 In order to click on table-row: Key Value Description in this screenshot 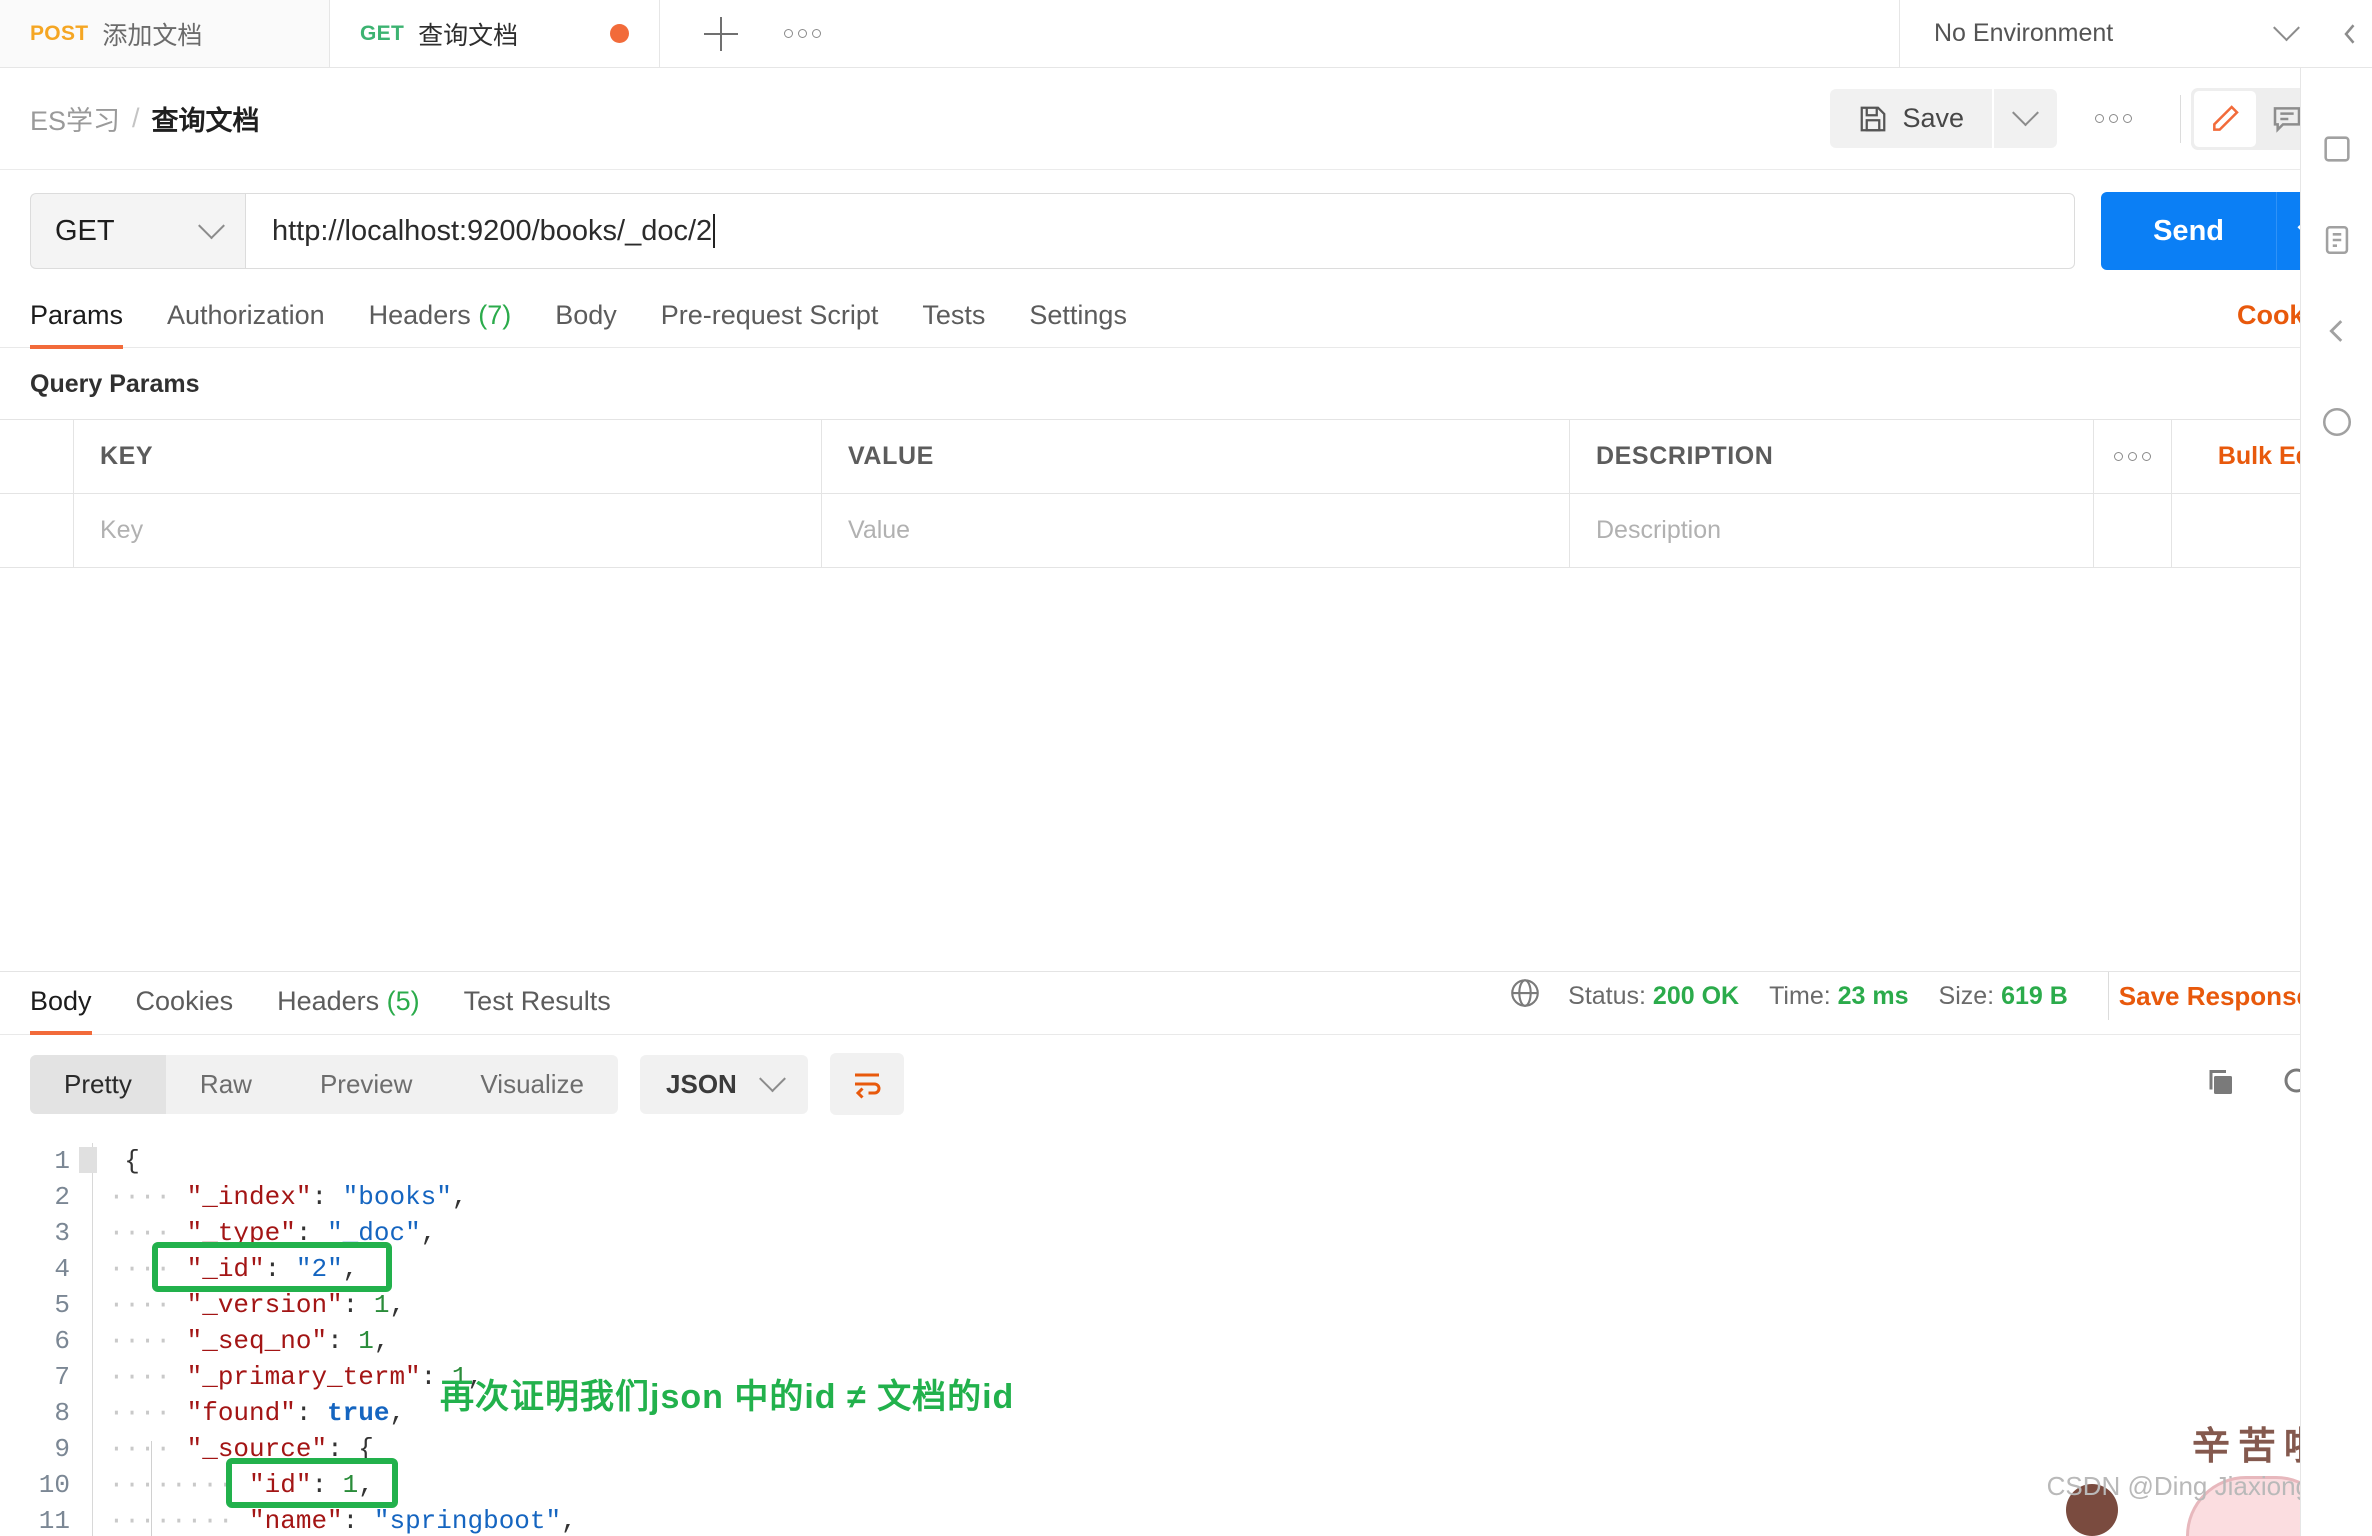, I will do `click(1186, 531)`.